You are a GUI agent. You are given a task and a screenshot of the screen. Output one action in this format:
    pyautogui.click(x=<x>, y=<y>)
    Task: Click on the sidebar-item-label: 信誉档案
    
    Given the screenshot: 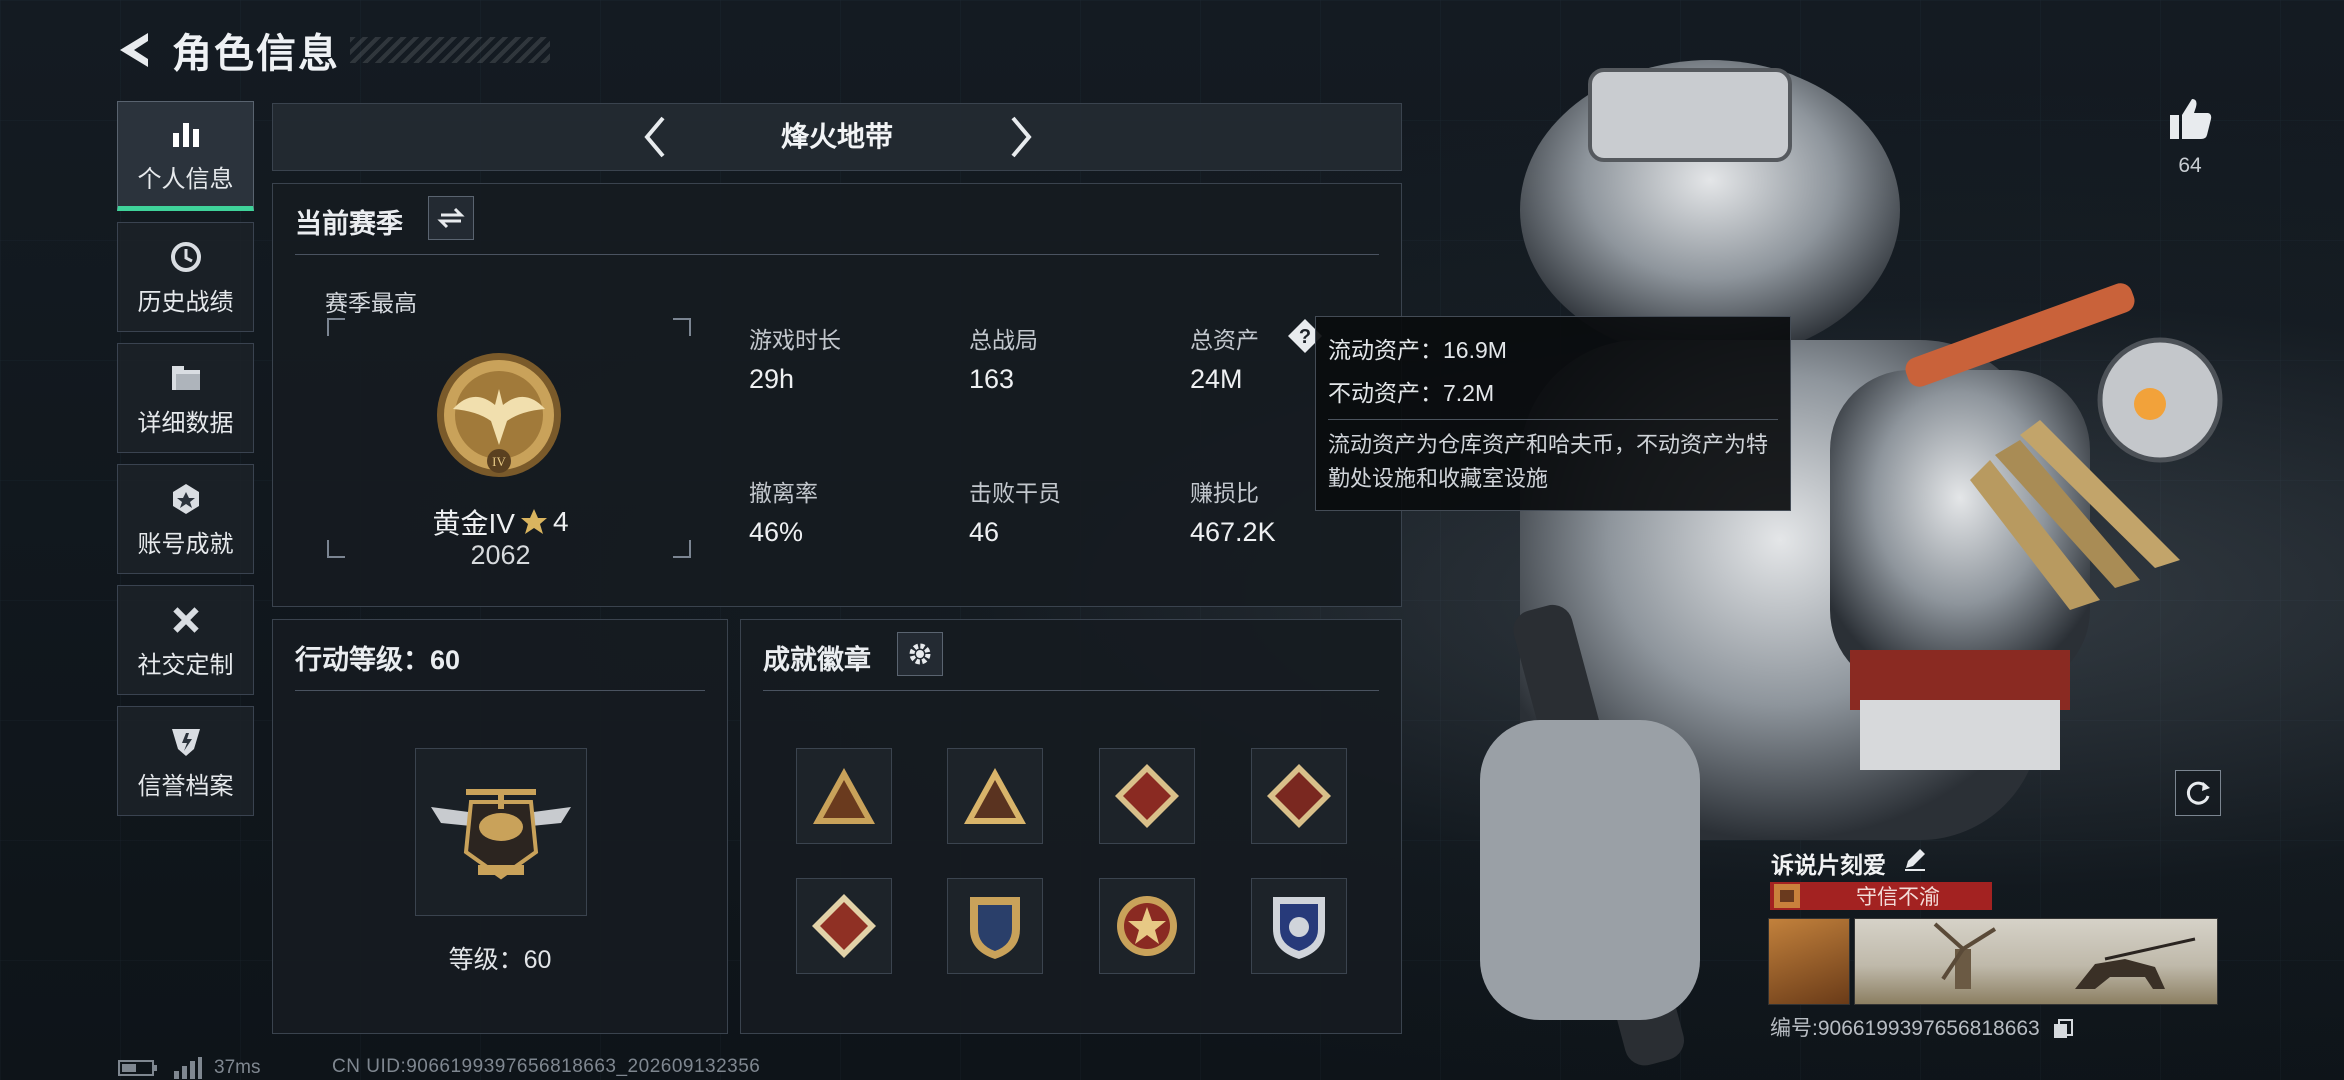 What is the action you would take?
    pyautogui.click(x=185, y=786)
    